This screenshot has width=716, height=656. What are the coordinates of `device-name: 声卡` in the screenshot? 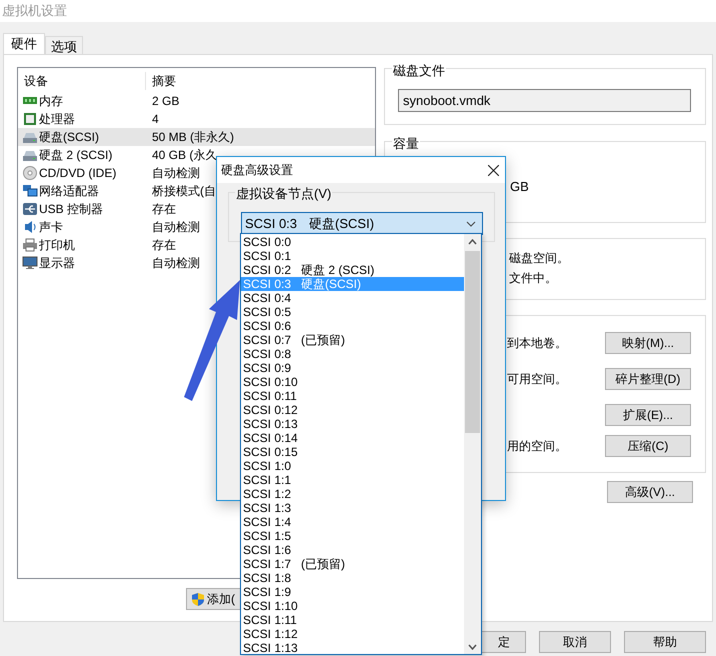 It's located at (51, 227).